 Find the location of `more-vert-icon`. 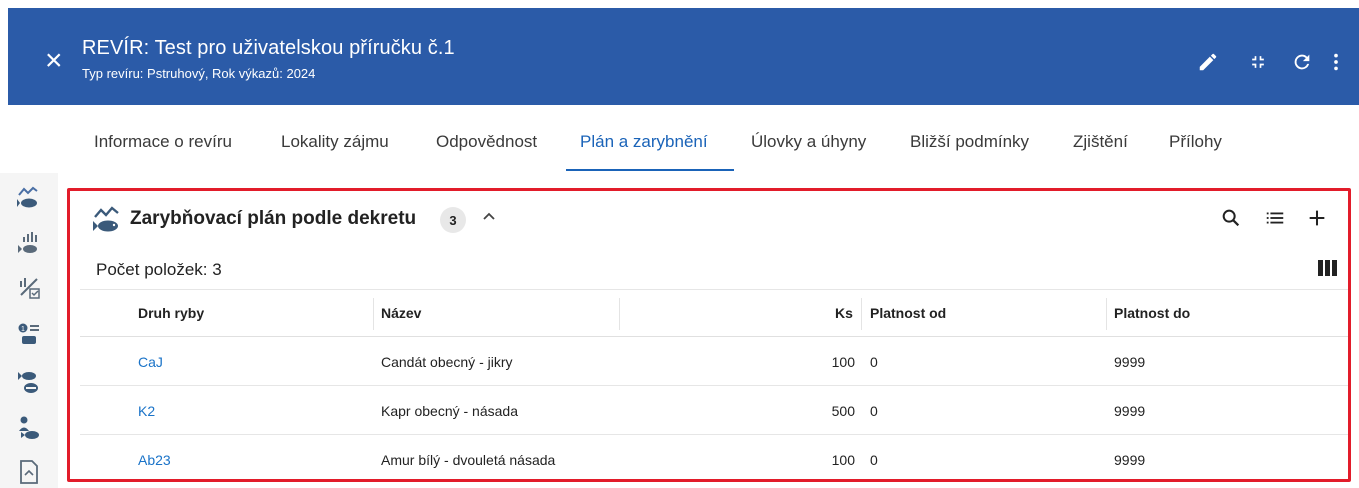

more-vert-icon is located at coordinates (1336, 62).